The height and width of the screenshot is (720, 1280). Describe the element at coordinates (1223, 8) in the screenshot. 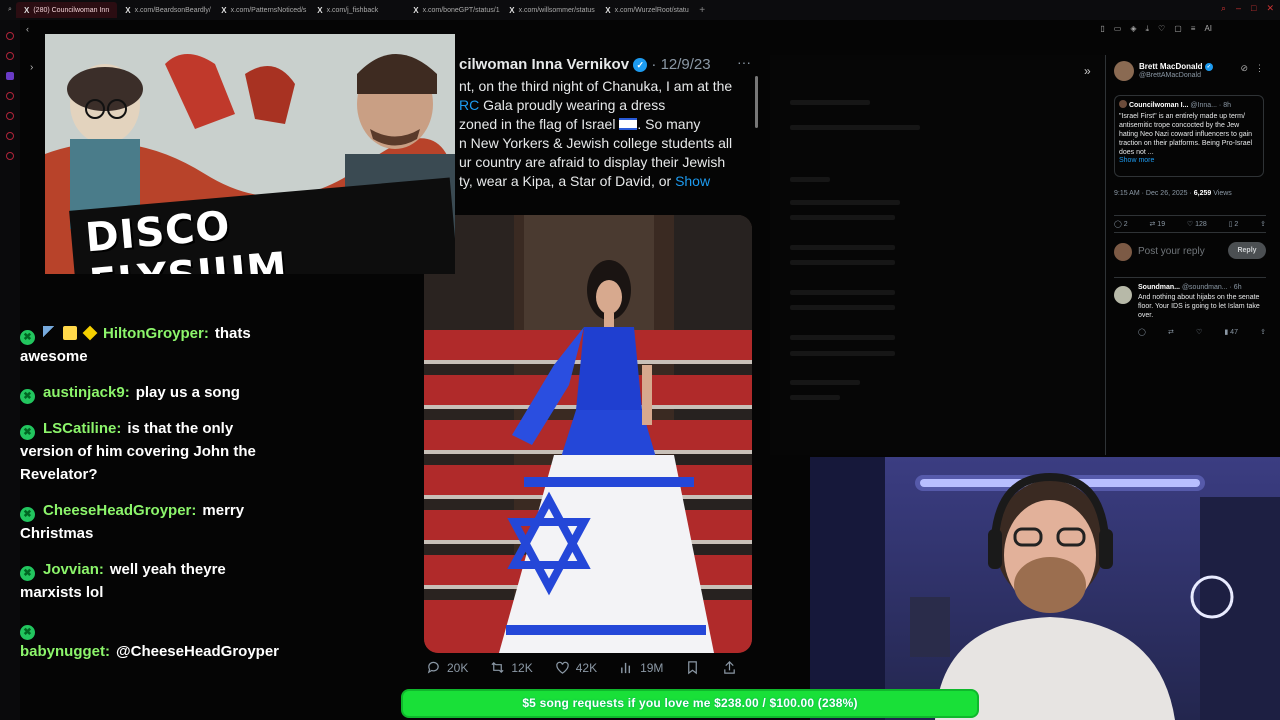

I see `search-icon: ⌕` at that location.